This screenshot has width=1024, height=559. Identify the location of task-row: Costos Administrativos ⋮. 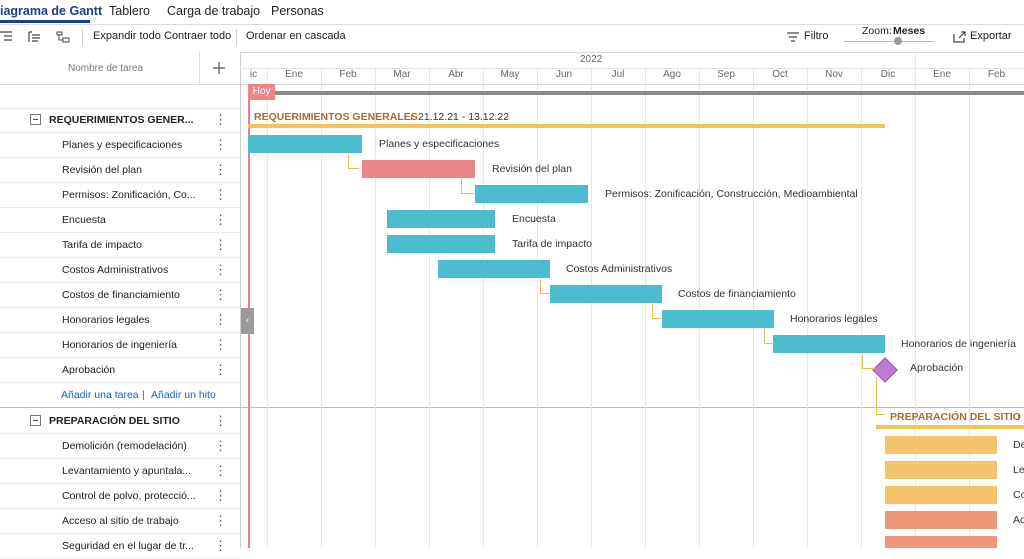
(120, 270).